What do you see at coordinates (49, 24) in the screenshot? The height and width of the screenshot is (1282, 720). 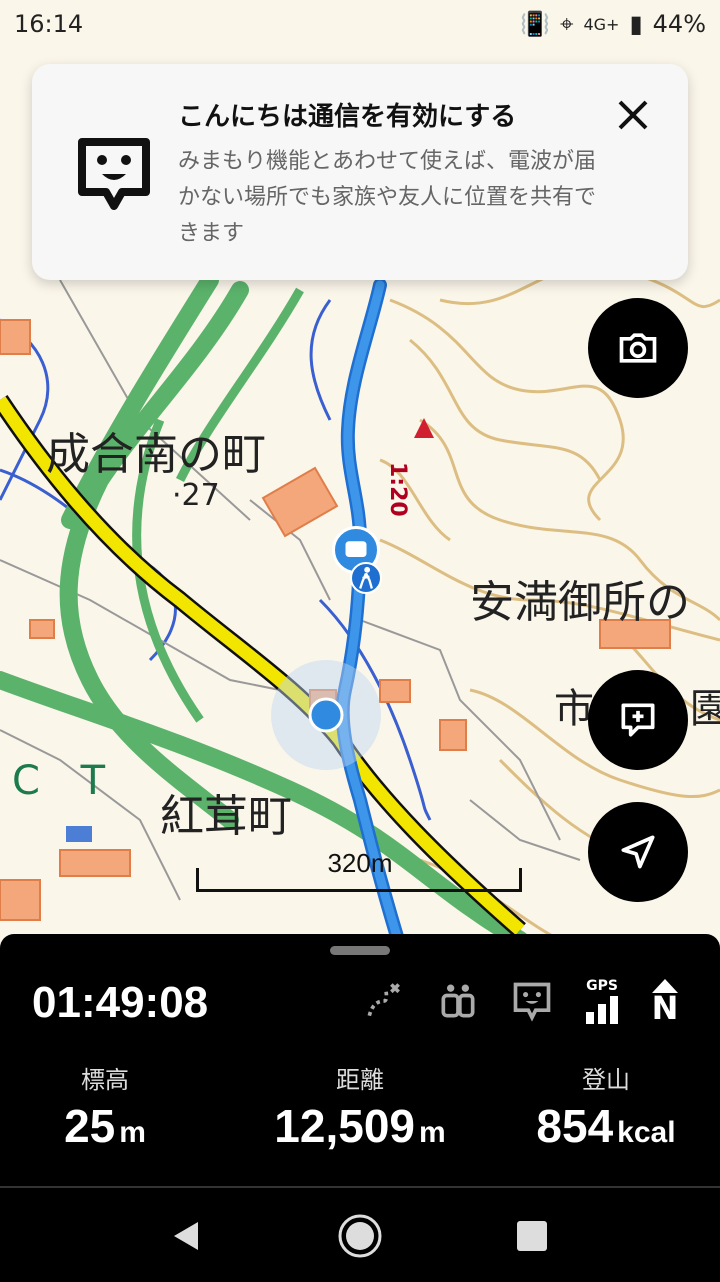 I see `status-time: 16:14` at bounding box center [49, 24].